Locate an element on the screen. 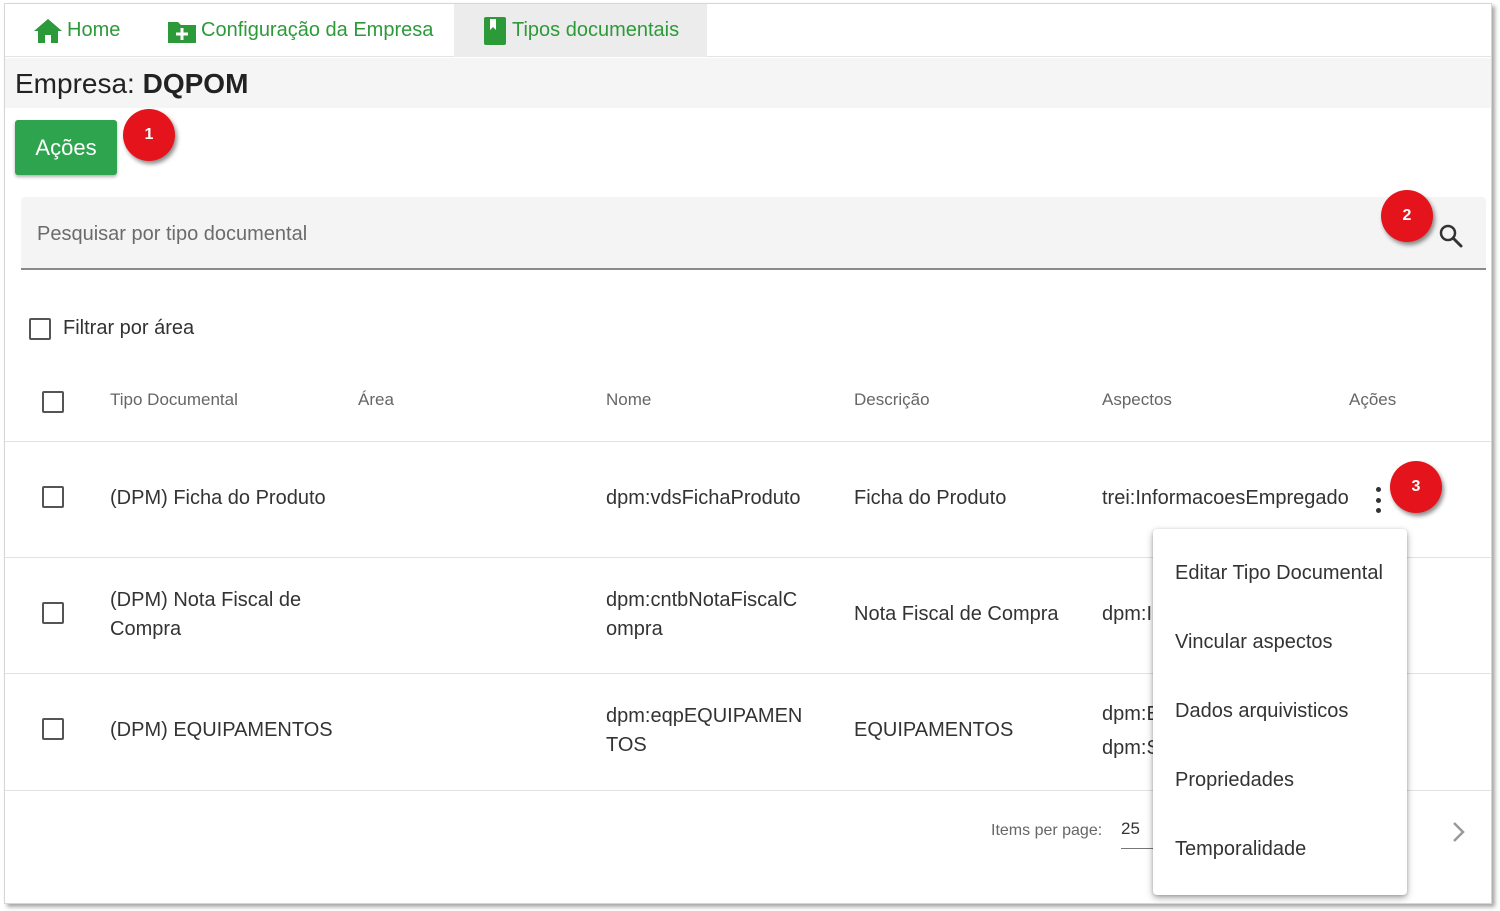 Image resolution: width=1500 pixels, height=911 pixels. row-nome-line1: dpm:cntbNotaFiscalC is located at coordinates (702, 600).